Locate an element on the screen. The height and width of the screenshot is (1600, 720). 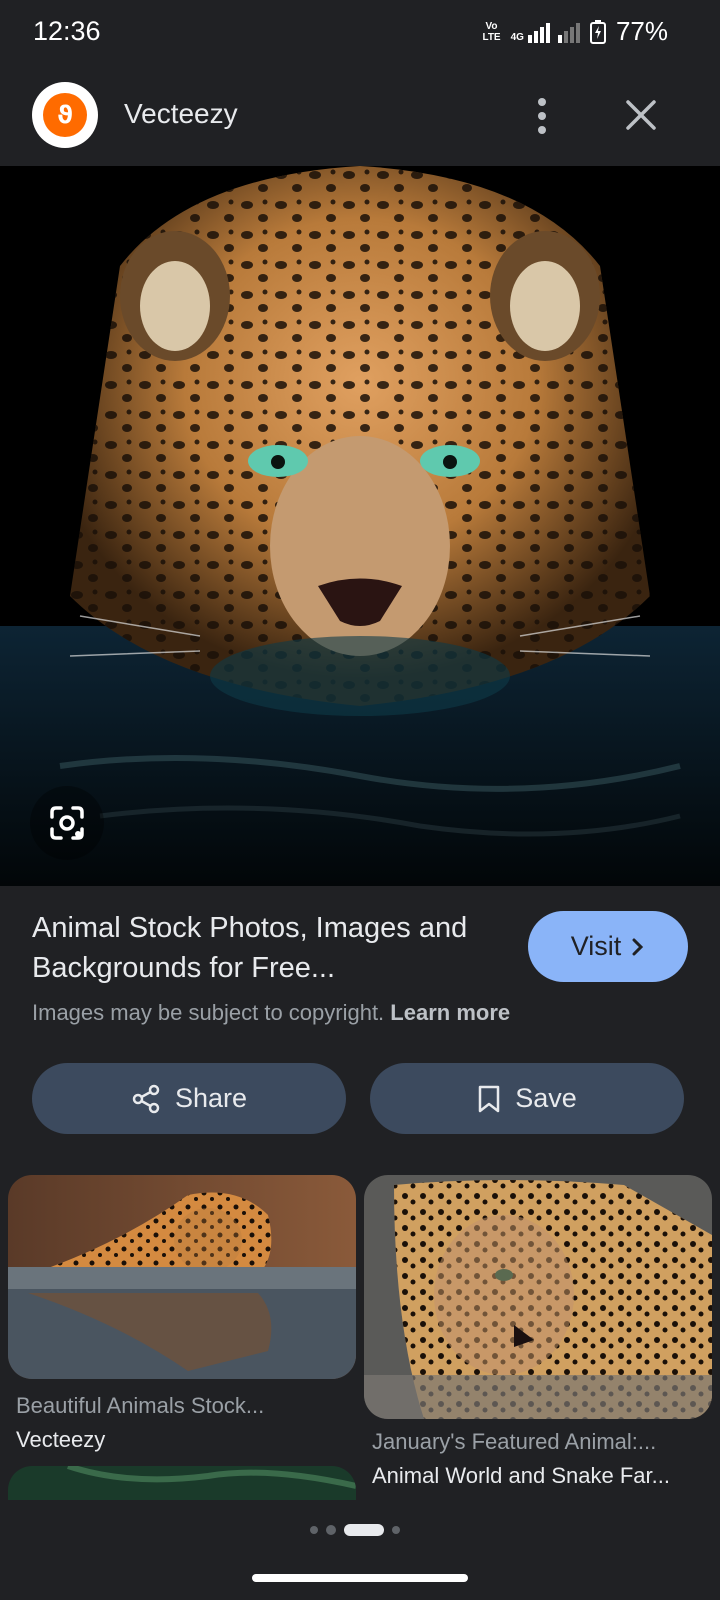
save-button: Save is located at coordinates (527, 1098).